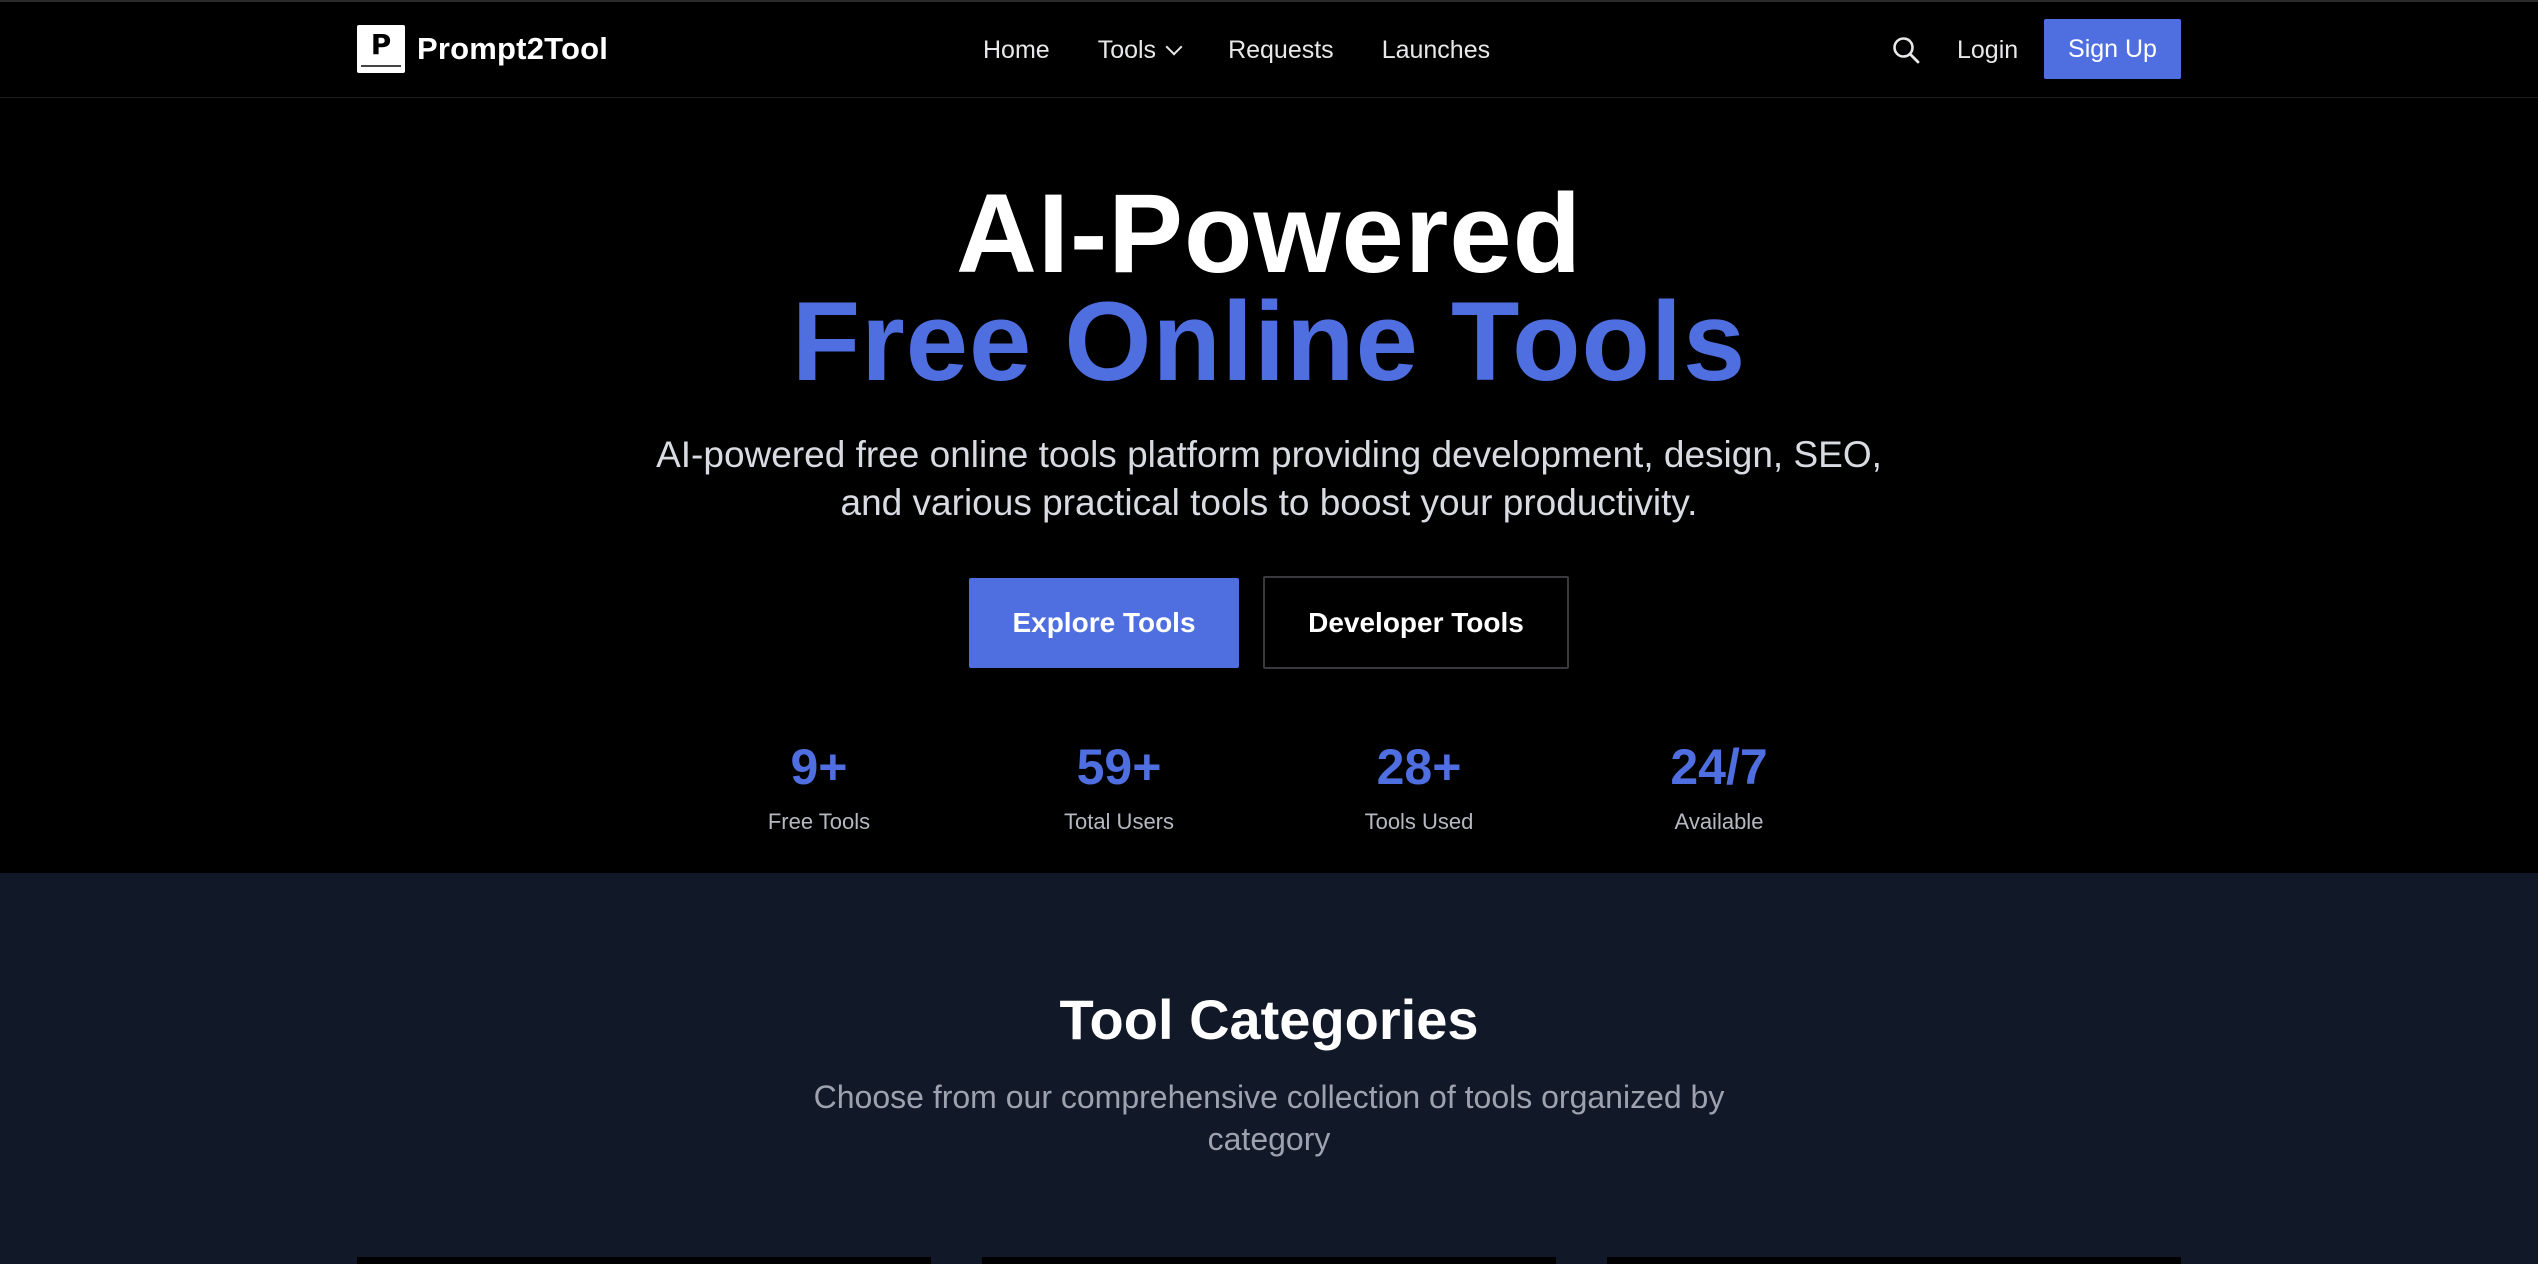 The width and height of the screenshot is (2538, 1264). What do you see at coordinates (1269, 341) in the screenshot?
I see `hero-title-highlight: Free Online Tools` at bounding box center [1269, 341].